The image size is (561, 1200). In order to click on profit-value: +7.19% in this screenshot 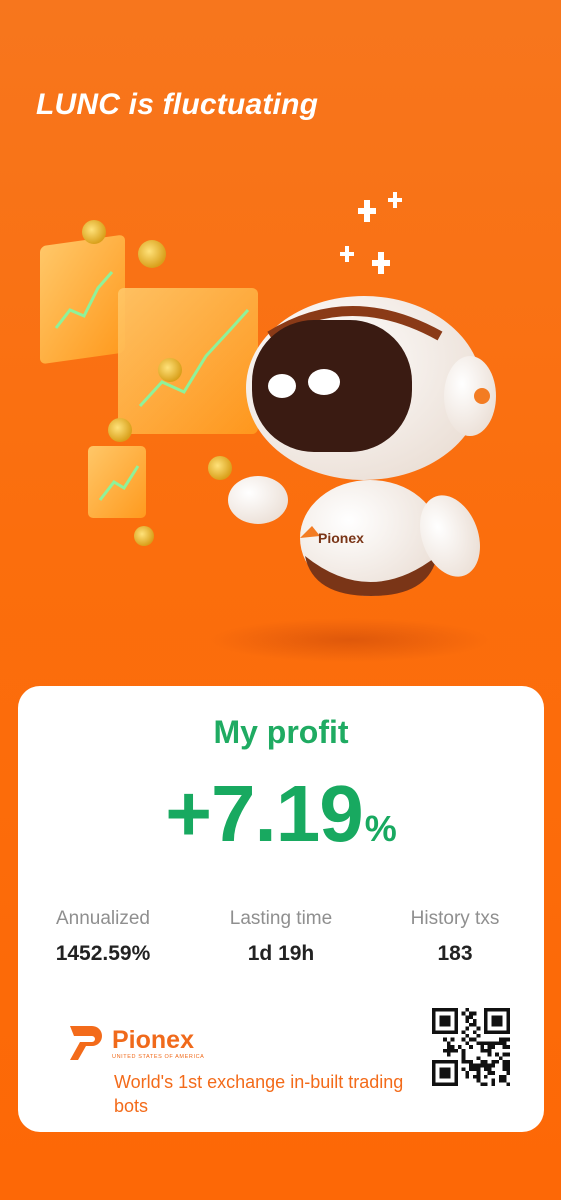, I will do `click(281, 814)`.